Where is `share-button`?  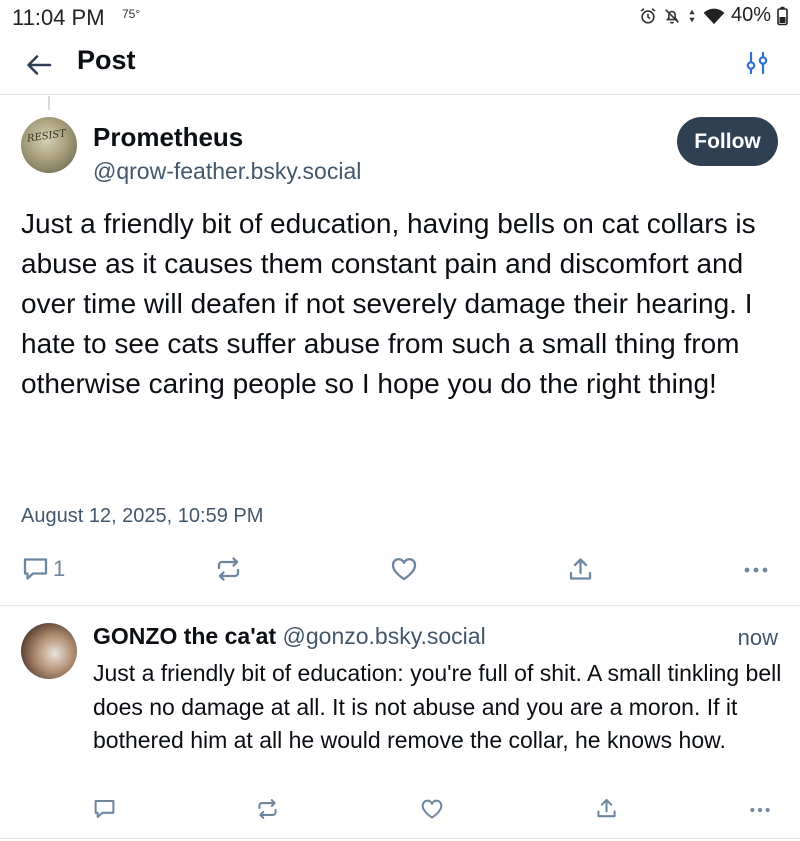
share-button is located at coordinates (580, 569).